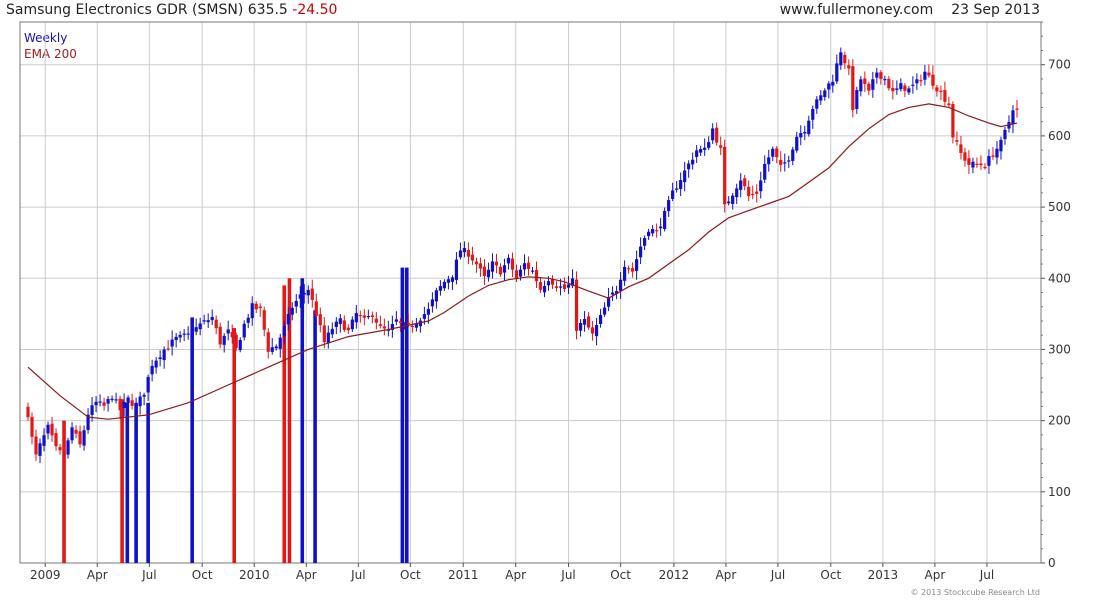  I want to click on y-tick-label: 700, so click(1059, 65).